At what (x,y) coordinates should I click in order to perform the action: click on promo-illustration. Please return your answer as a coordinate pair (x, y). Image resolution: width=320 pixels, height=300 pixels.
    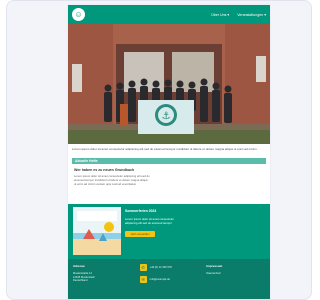
    Looking at the image, I should click on (97, 231).